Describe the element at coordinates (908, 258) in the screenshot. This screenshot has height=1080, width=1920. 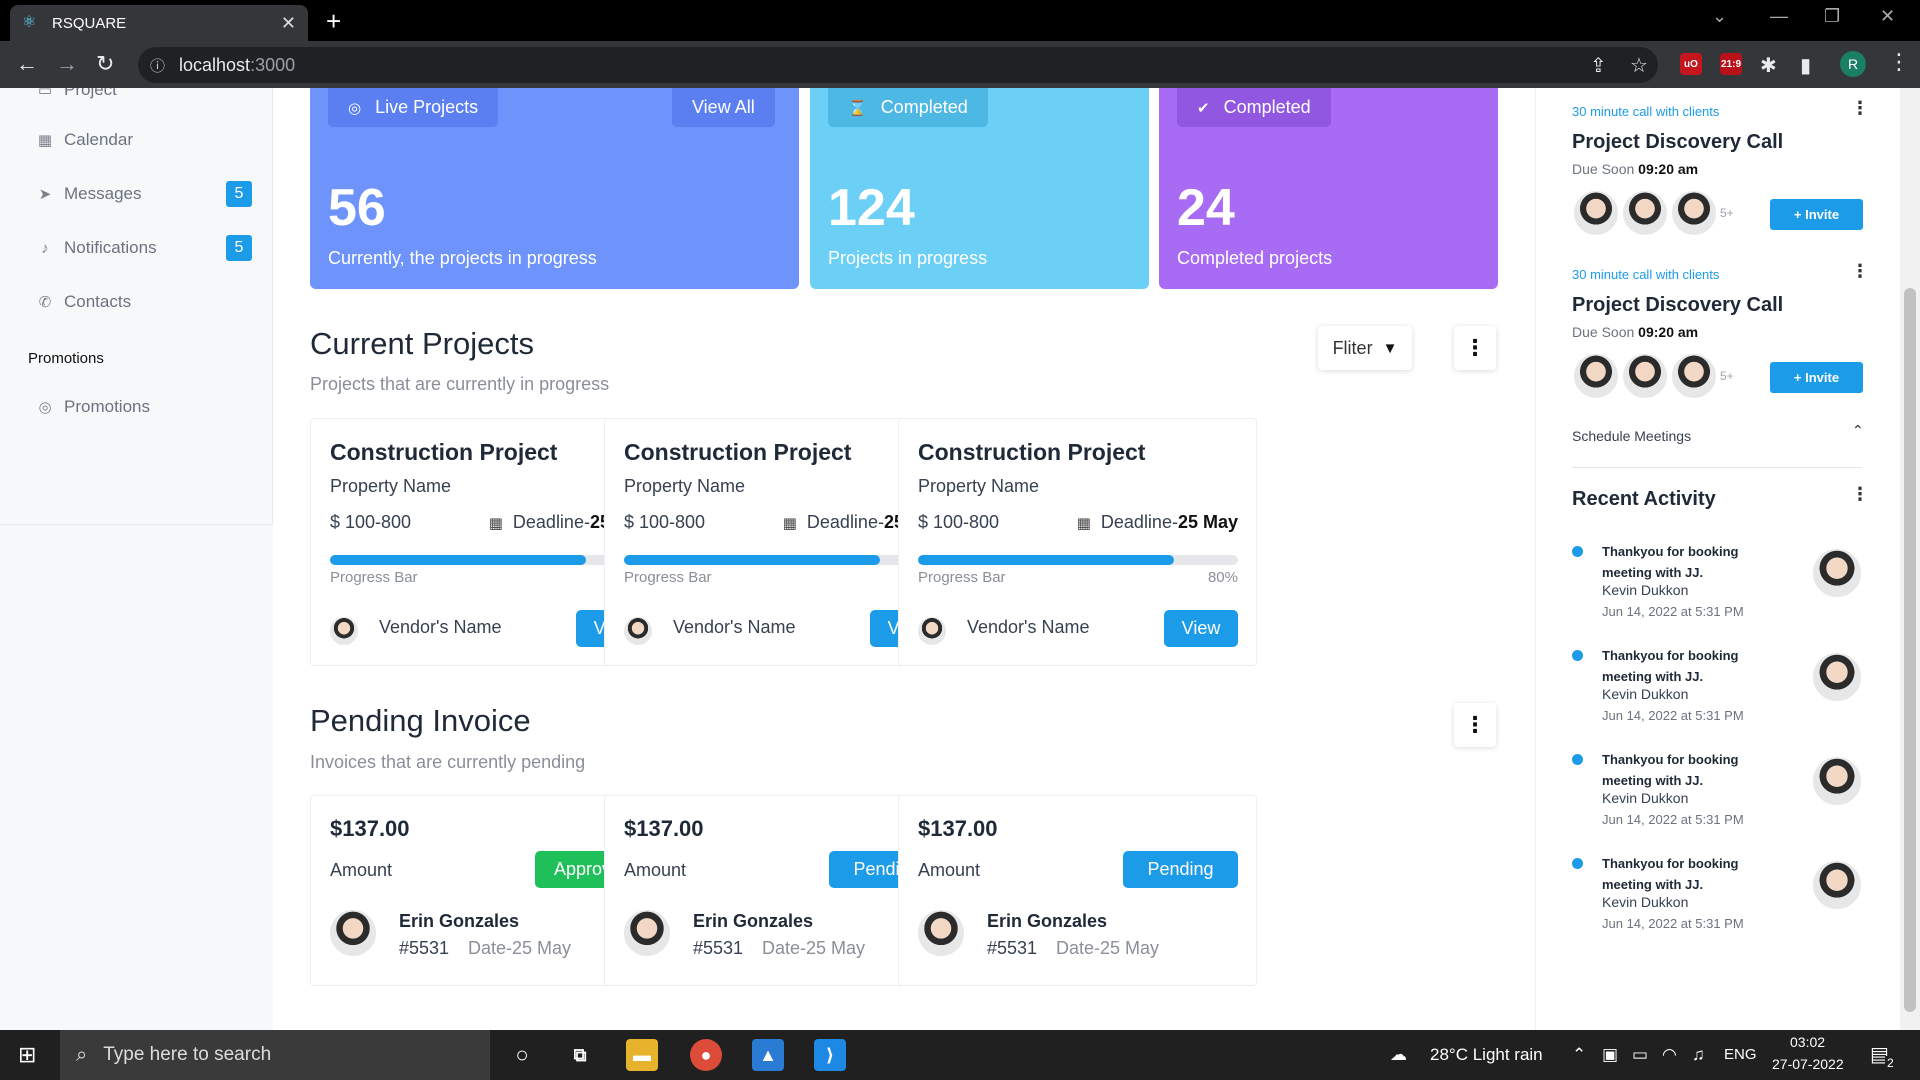
I see `stat-description: Projects in progress` at that location.